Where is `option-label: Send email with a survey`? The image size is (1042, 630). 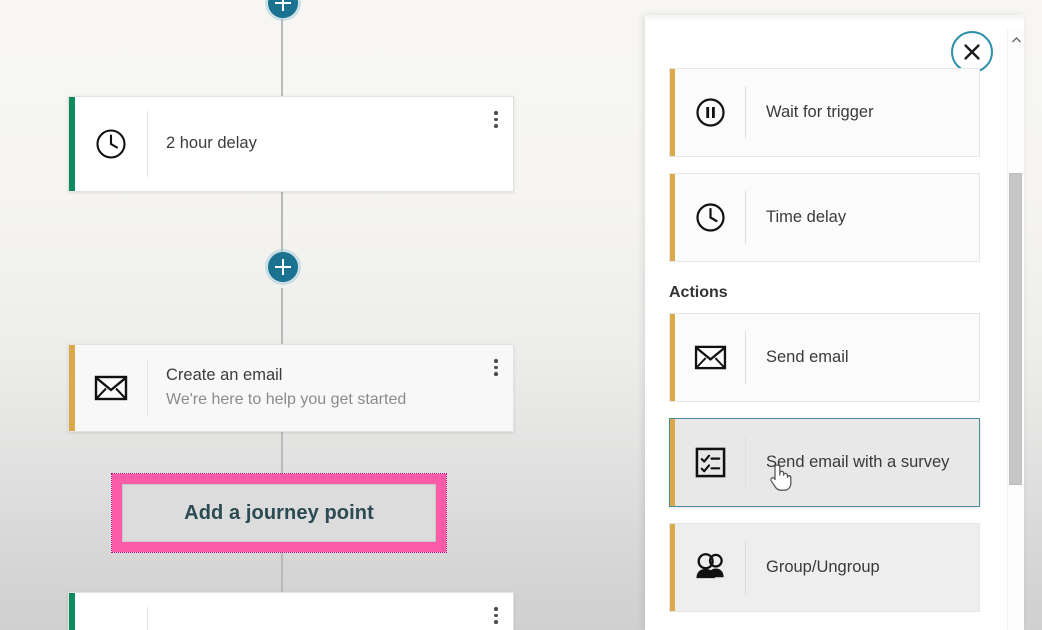
option-label: Send email with a survey is located at coordinates (858, 462).